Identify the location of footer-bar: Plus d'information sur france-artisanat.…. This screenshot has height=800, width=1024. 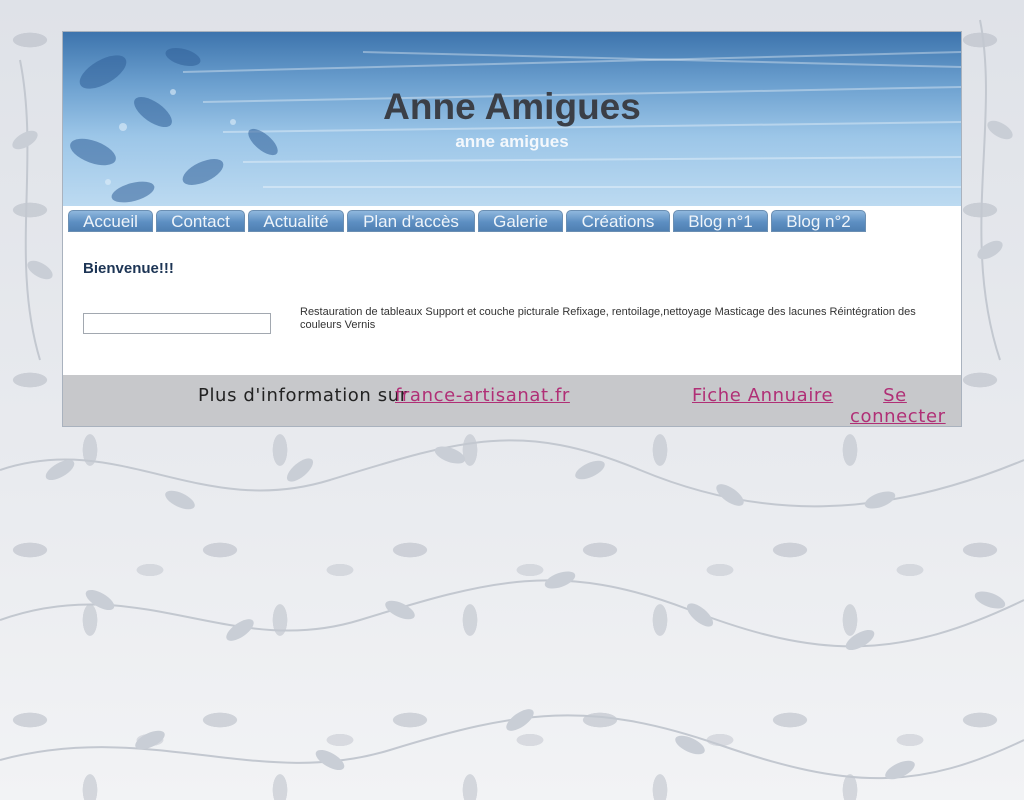
(512, 401).